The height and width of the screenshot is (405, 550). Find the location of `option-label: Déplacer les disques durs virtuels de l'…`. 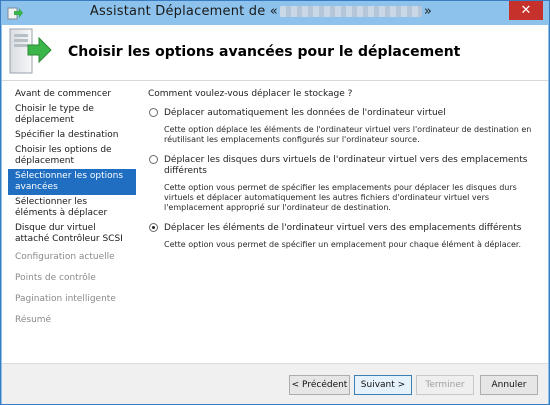

option-label: Déplacer les disques durs virtuels de l'… is located at coordinates (352, 166).